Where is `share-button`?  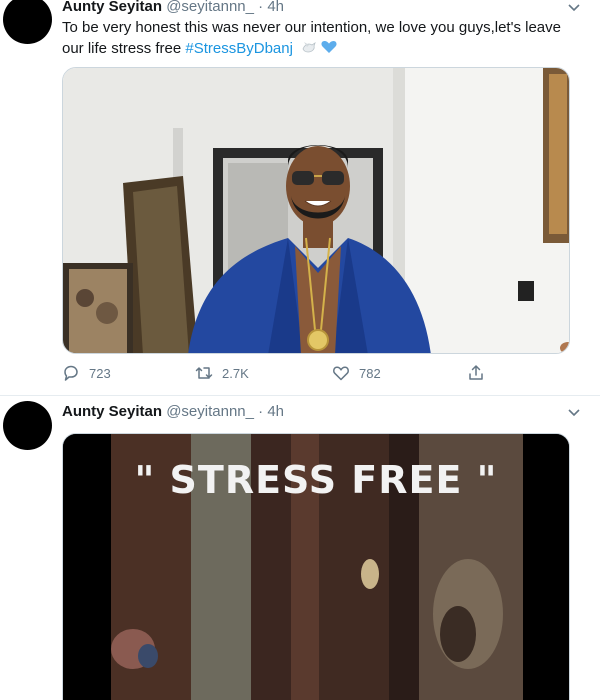 share-button is located at coordinates (480, 373).